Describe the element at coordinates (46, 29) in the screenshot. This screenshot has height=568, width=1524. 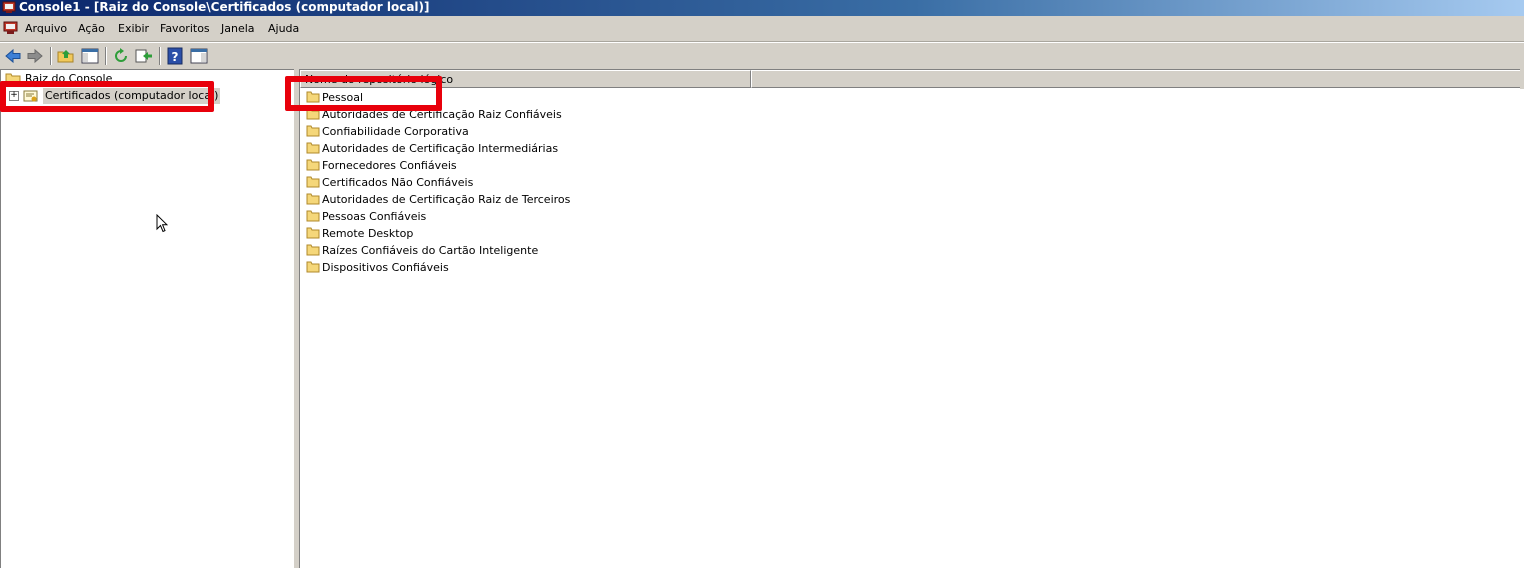
I see `menu-arquivo: Arquivo` at that location.